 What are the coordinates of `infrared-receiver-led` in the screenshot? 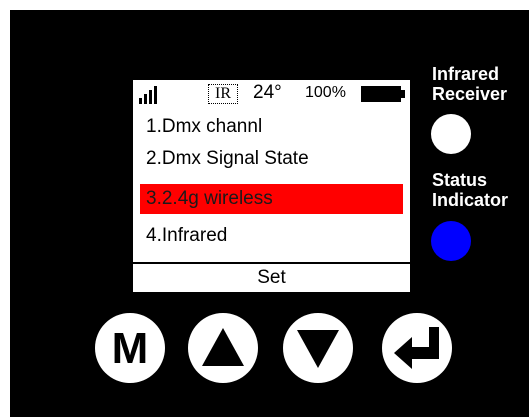 It's located at (451, 134).